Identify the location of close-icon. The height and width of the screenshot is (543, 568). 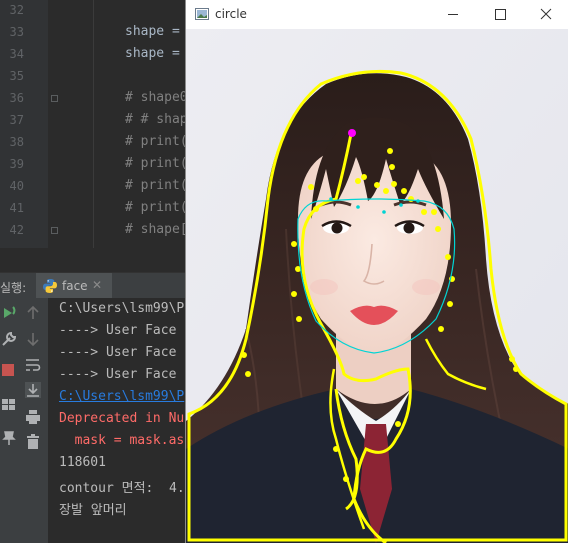
(545, 14).